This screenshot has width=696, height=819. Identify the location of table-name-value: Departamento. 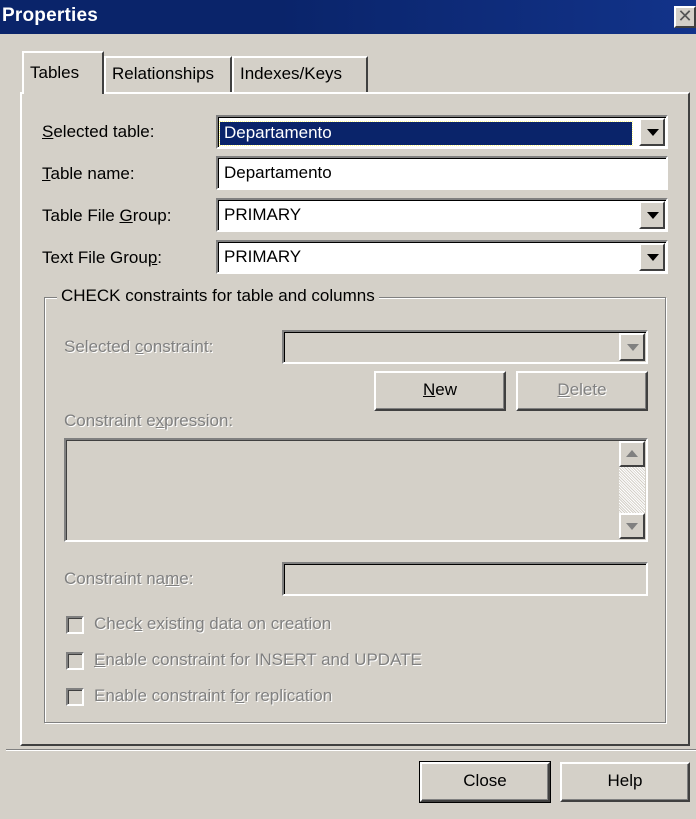
(278, 172).